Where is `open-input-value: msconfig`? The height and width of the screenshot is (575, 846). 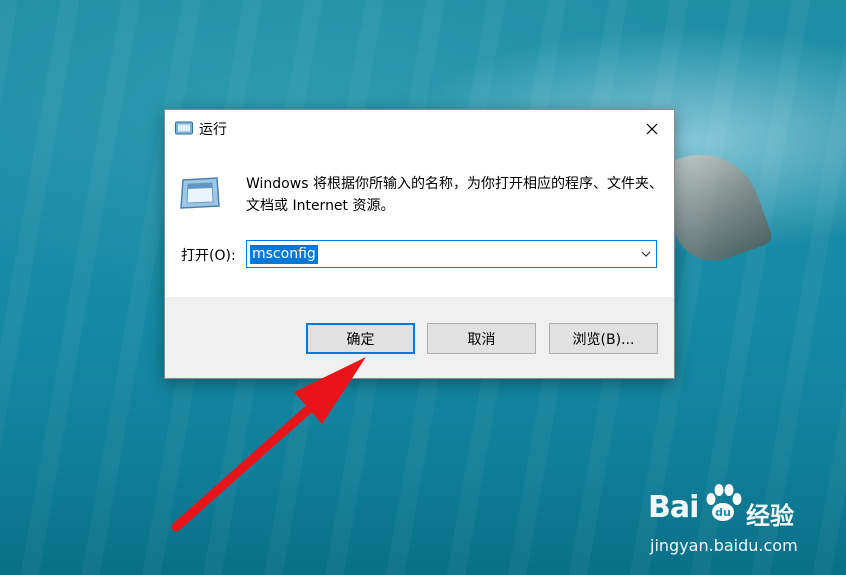
open-input-value: msconfig is located at coordinates (284, 254).